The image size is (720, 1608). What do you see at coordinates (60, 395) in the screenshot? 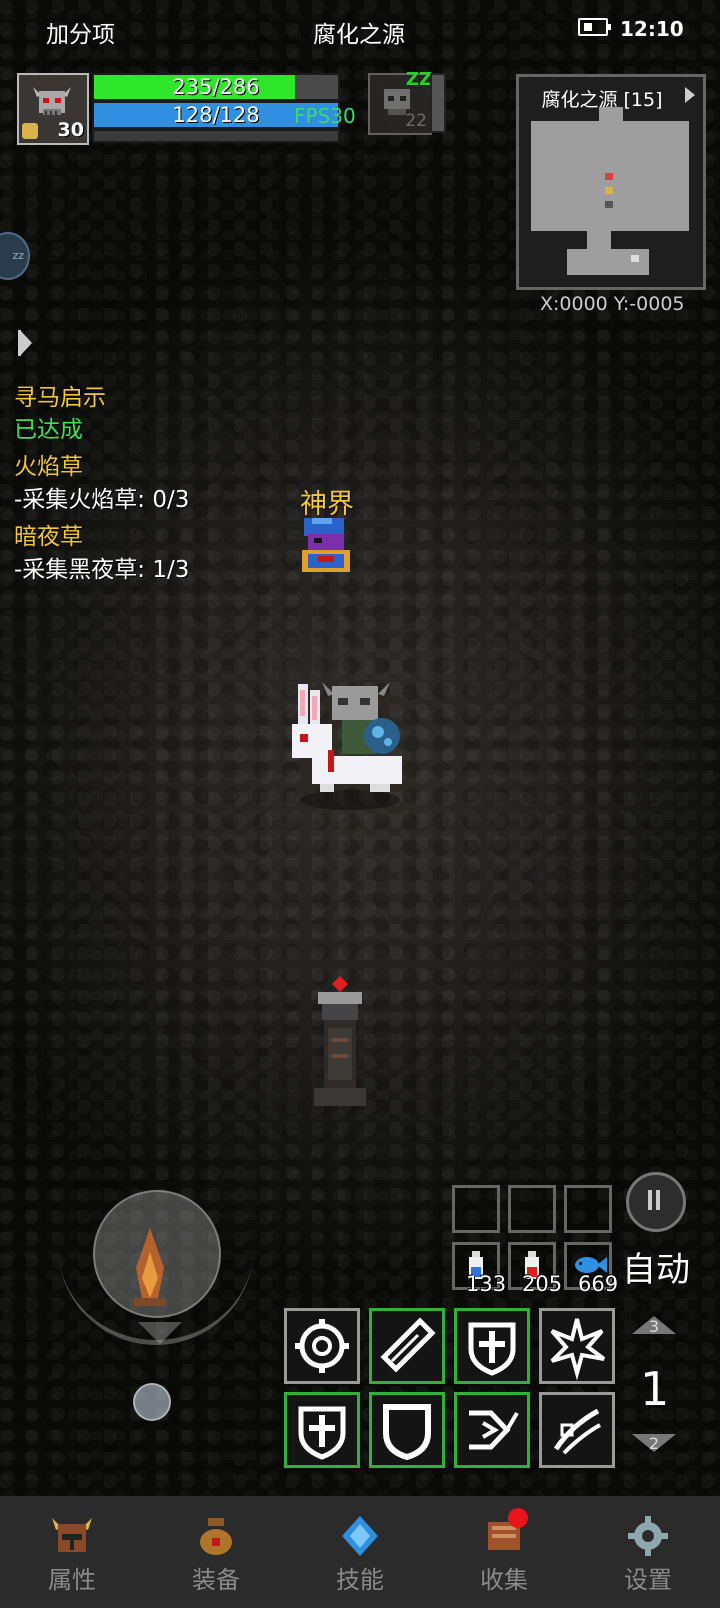
I see `quest-title: 寻马启示` at bounding box center [60, 395].